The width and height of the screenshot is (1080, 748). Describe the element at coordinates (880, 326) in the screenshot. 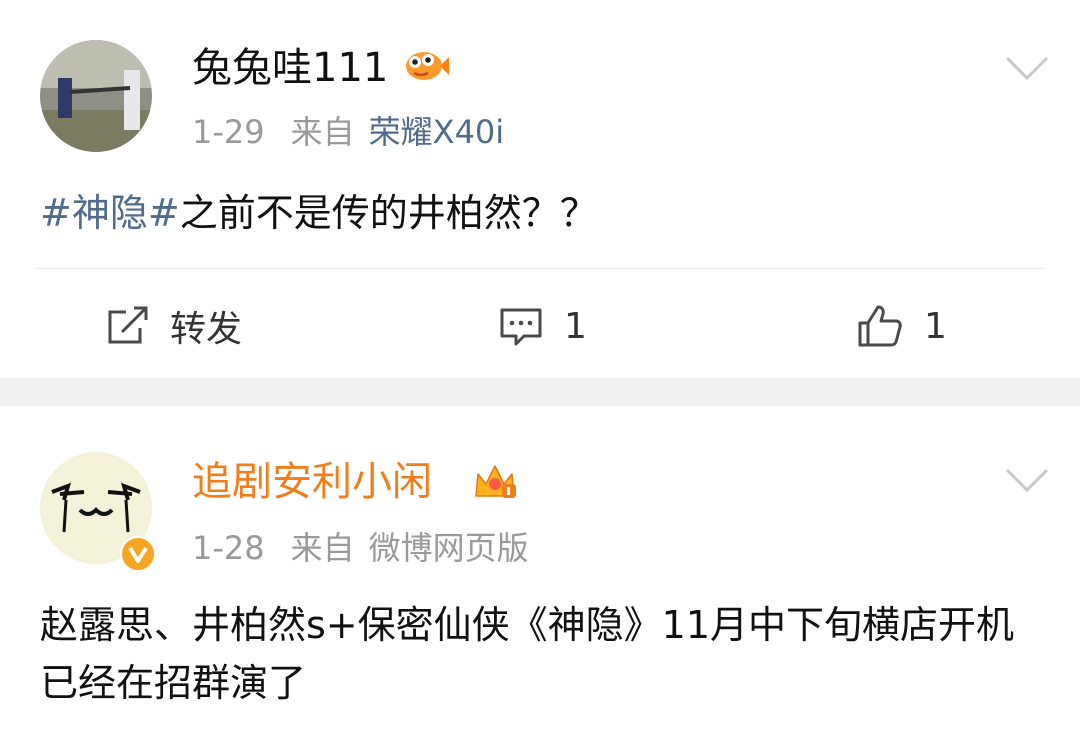

I see `thumbs-up-icon` at that location.